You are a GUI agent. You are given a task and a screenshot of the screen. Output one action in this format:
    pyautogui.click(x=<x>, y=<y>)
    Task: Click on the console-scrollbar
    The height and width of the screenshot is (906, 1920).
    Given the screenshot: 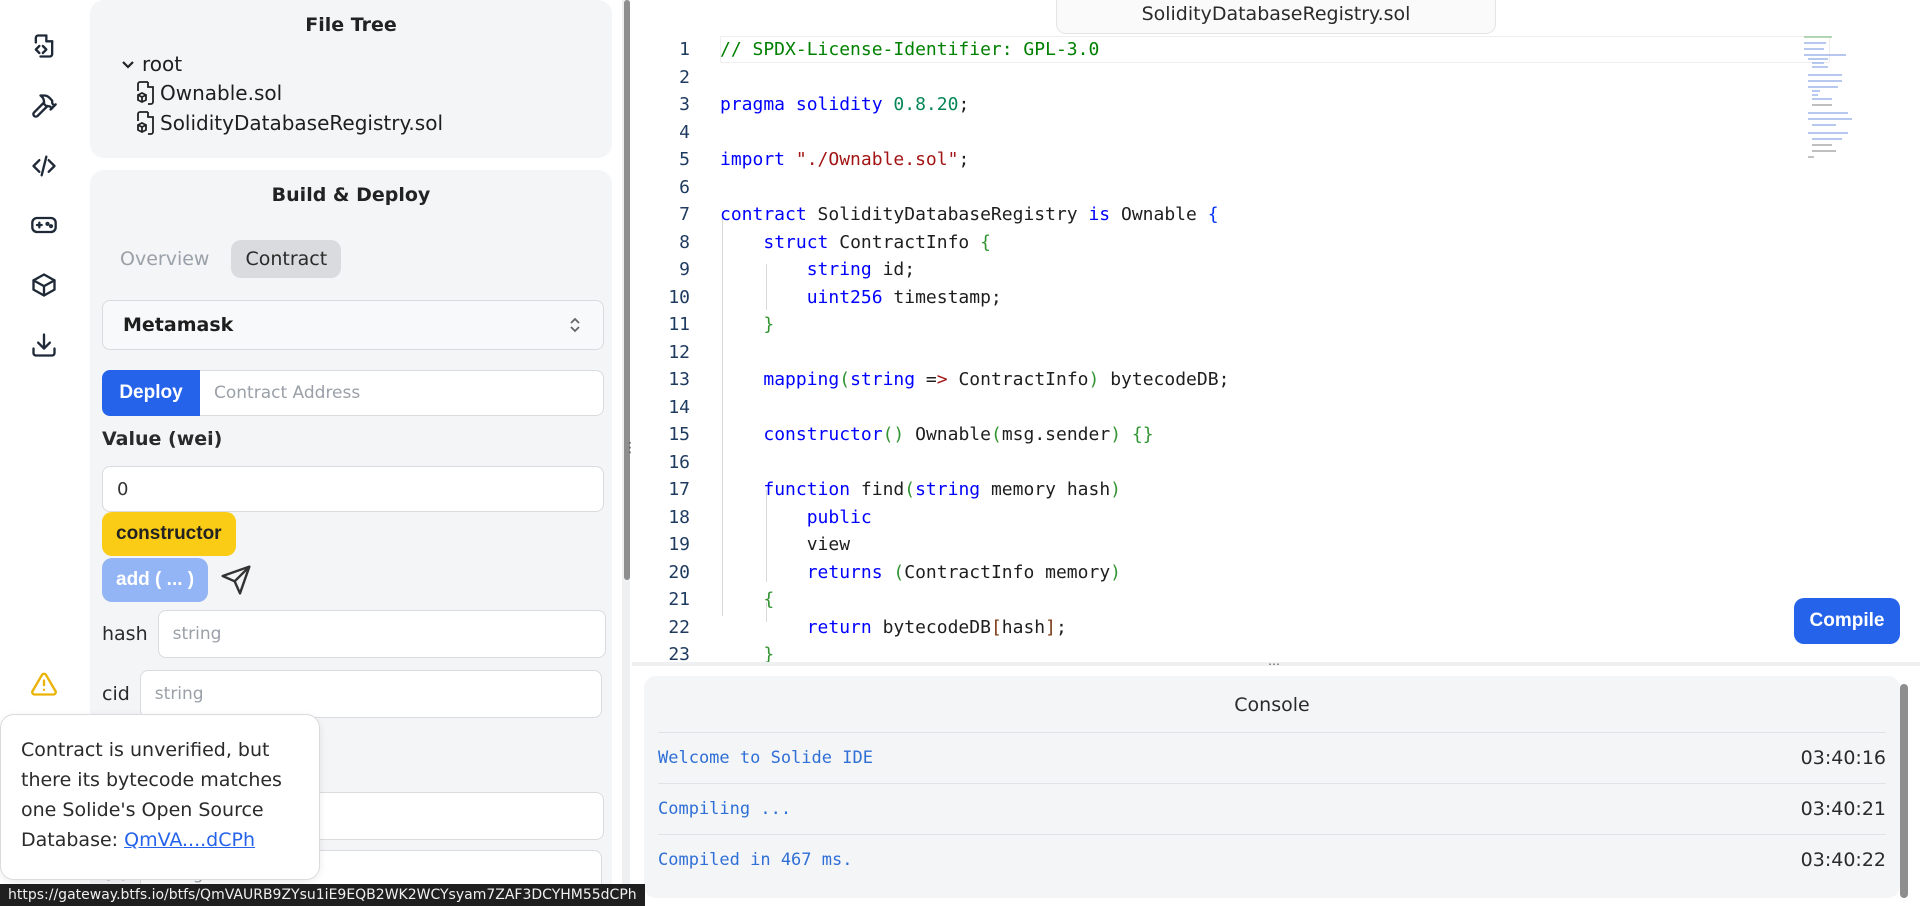 What is the action you would take?
    pyautogui.click(x=1904, y=791)
    